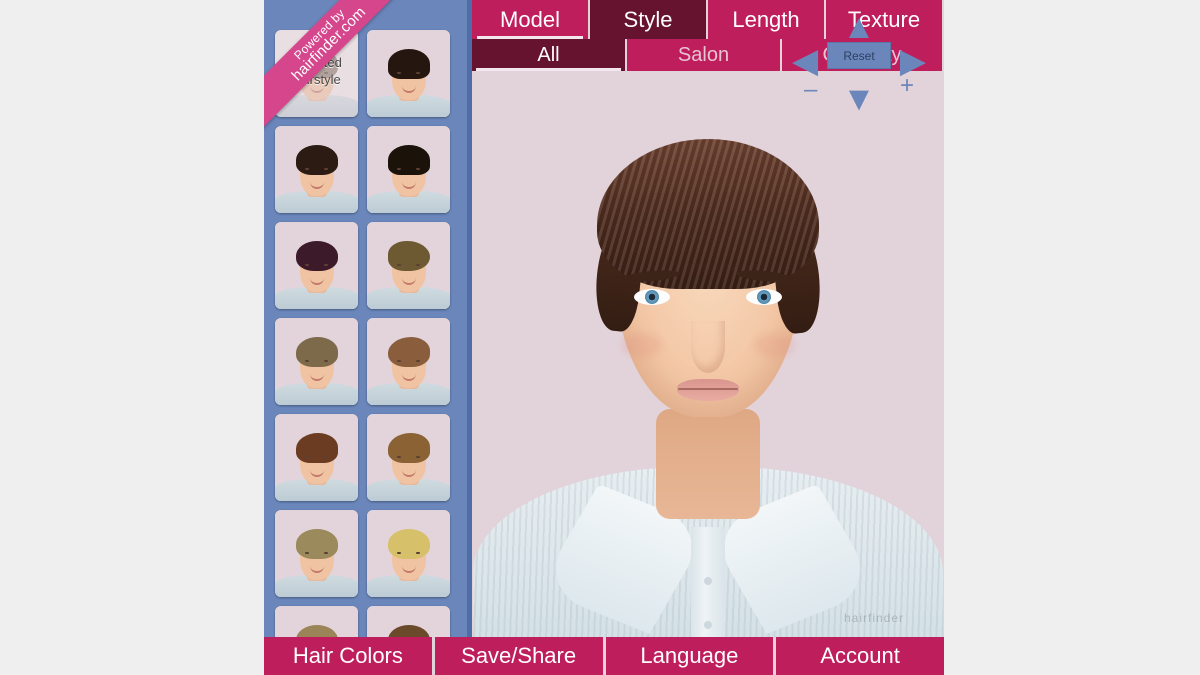 The image size is (1200, 675). I want to click on lip-line, so click(708, 389).